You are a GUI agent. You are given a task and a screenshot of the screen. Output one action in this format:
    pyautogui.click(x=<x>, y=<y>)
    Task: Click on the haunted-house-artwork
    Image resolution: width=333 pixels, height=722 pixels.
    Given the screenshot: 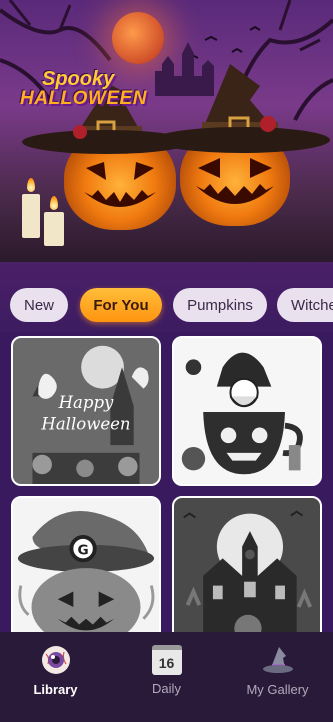 What is the action you would take?
    pyautogui.click(x=247, y=565)
    